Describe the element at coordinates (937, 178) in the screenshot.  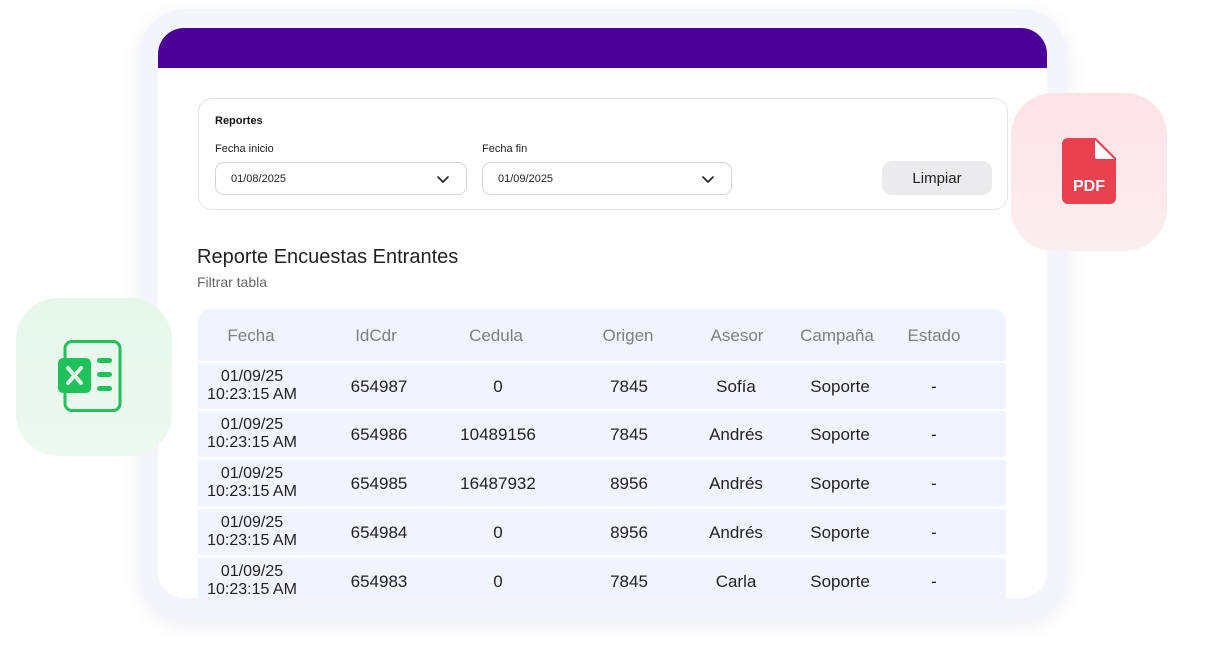
I see `clear-button: Limpiar` at that location.